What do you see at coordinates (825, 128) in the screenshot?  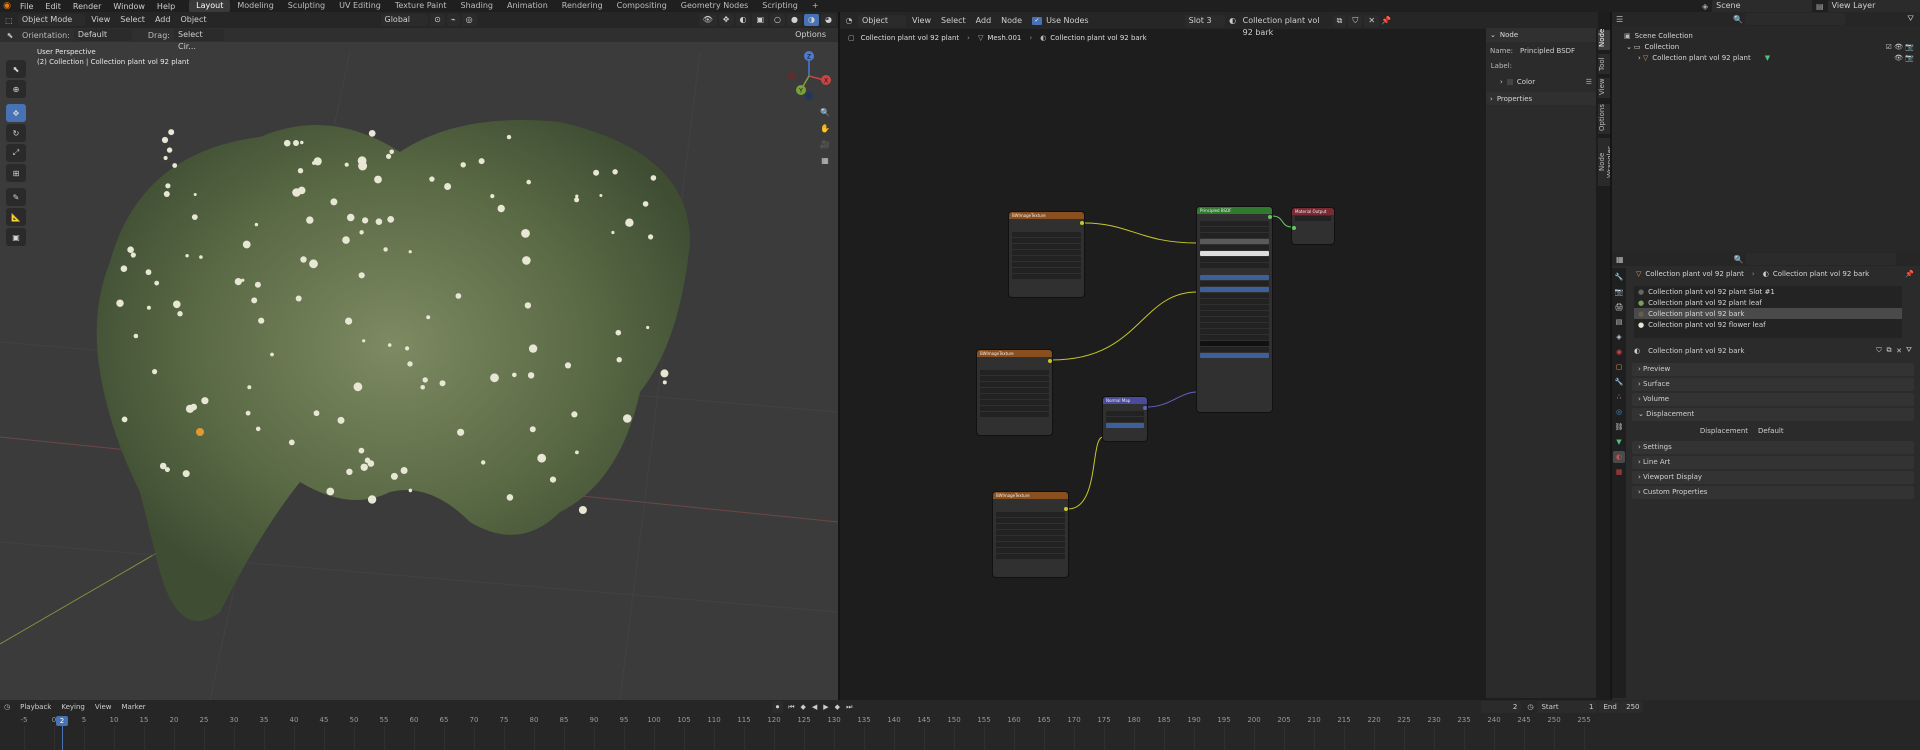 I see `pan-icon: ✋` at bounding box center [825, 128].